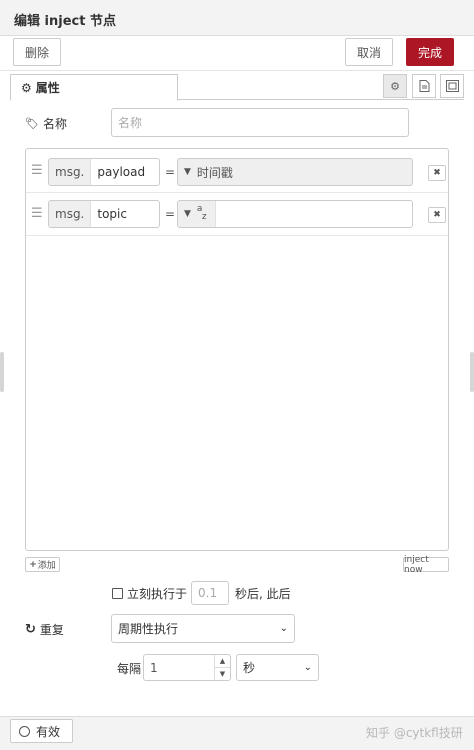 Image resolution: width=474 pixels, height=750 pixels. What do you see at coordinates (46, 566) in the screenshot?
I see `add-property-label: 添加` at bounding box center [46, 566].